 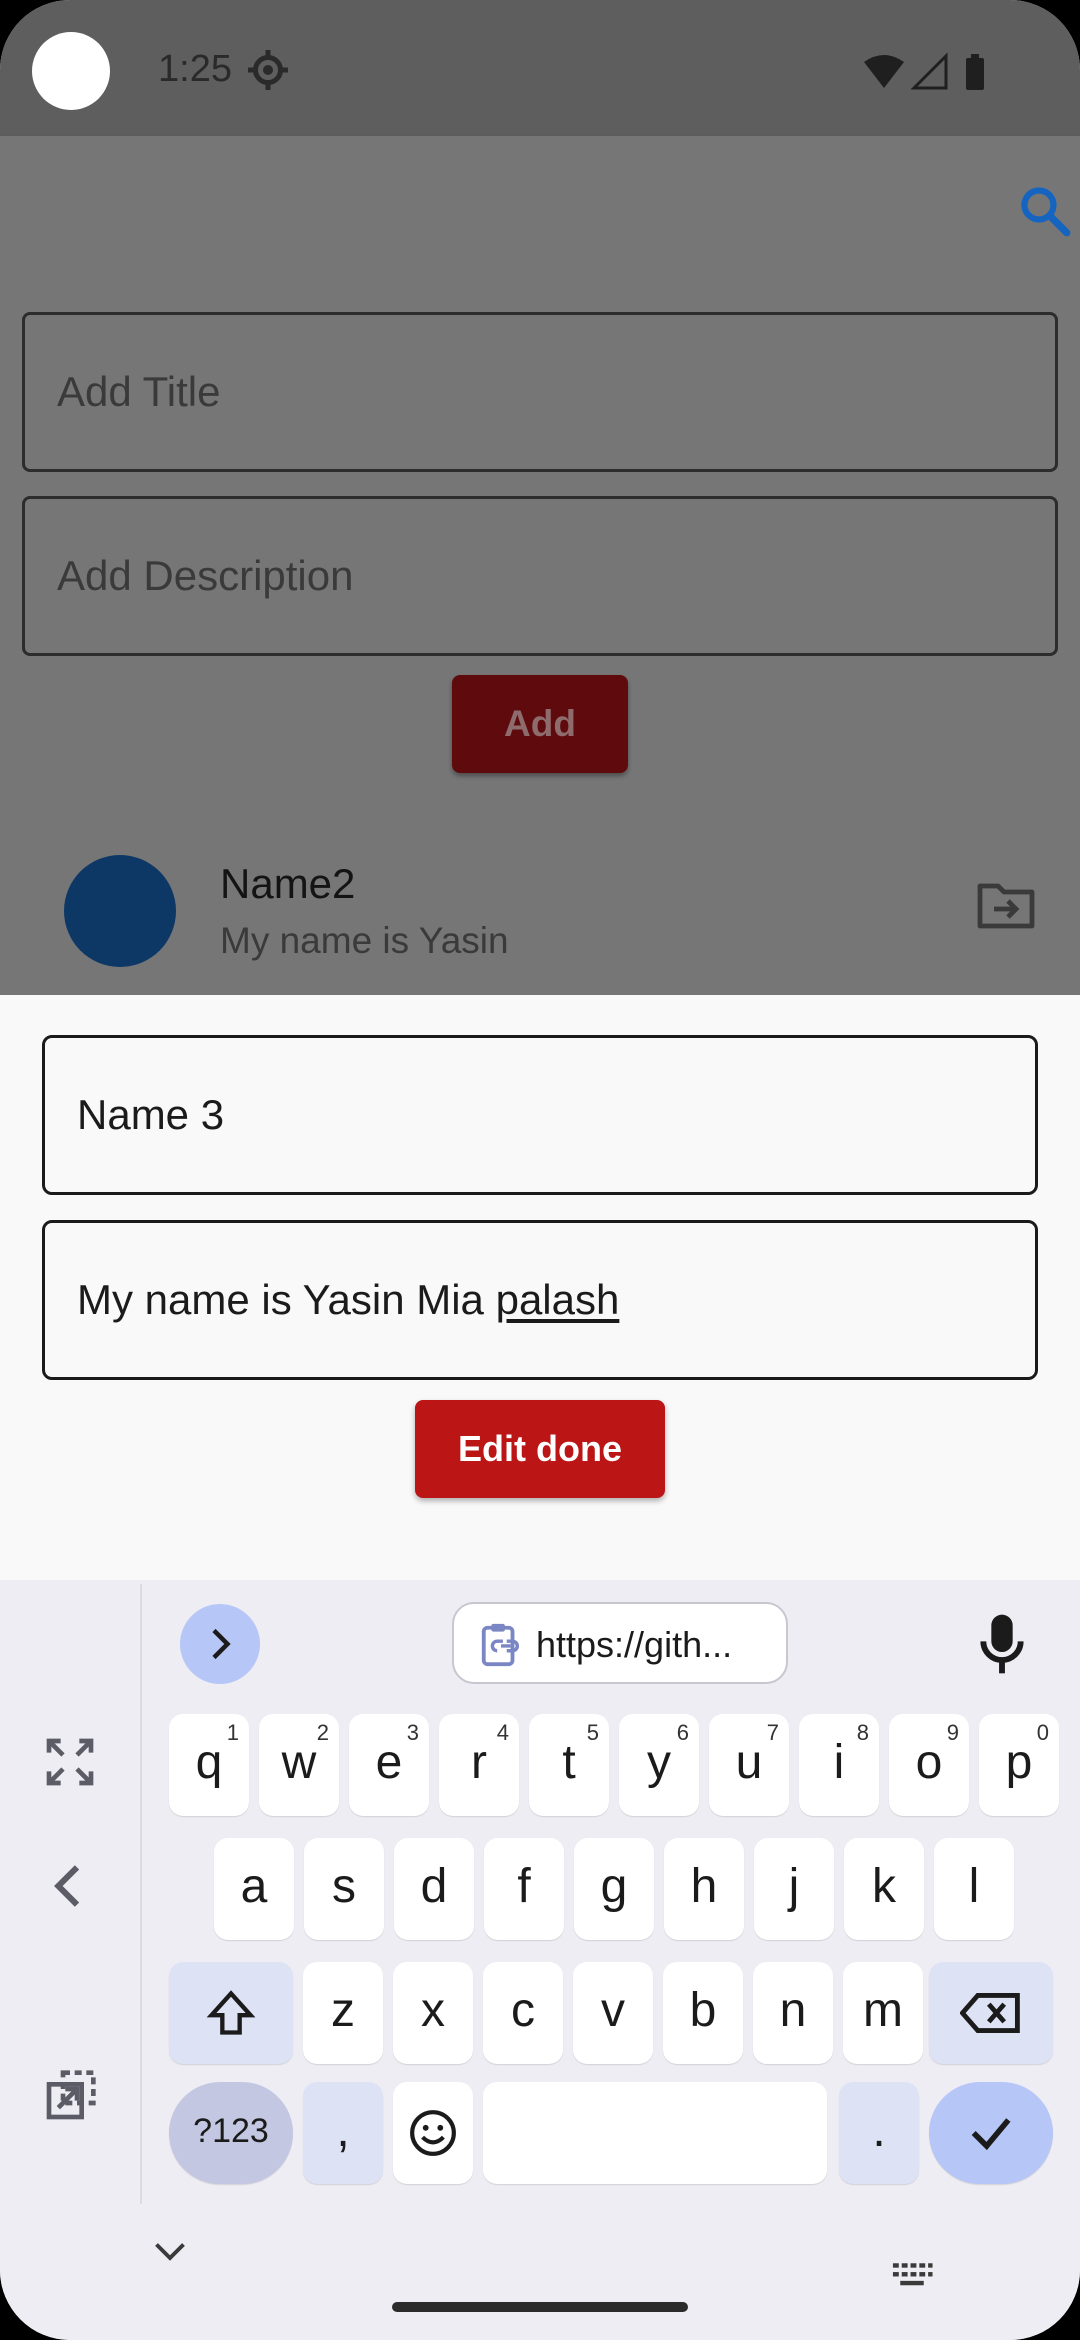 I want to click on floating-keyboard-icon, so click(x=70, y=2096).